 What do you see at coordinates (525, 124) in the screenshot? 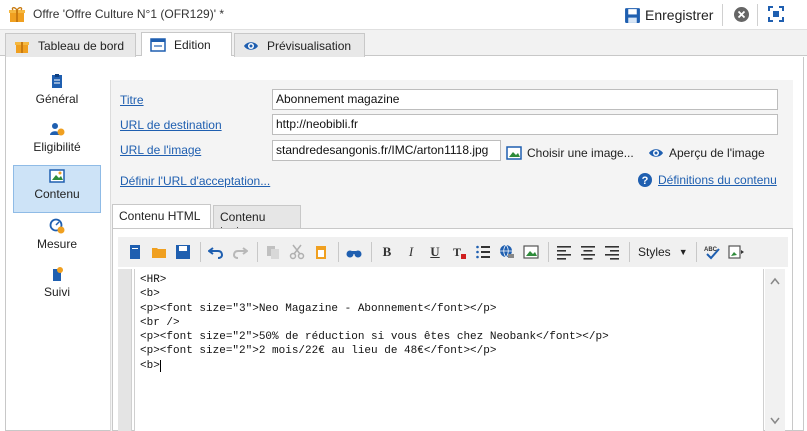
I see `destination-url-field: http://neobibli.fr` at bounding box center [525, 124].